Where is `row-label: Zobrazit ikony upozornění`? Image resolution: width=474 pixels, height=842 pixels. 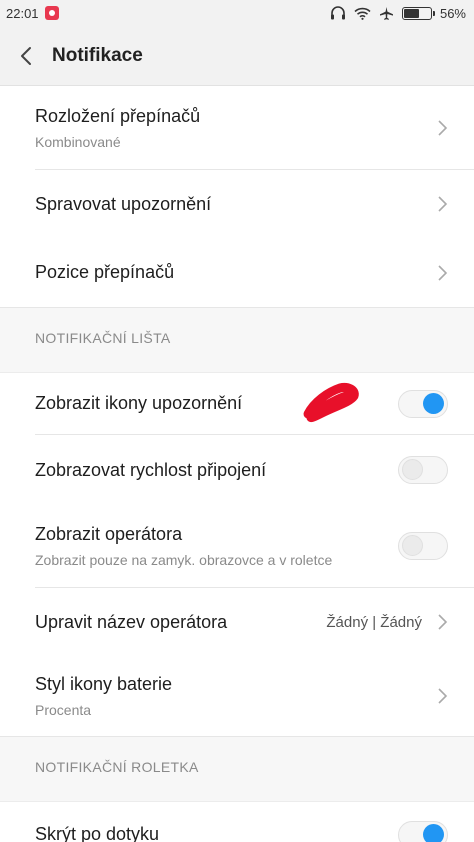
row-label: Zobrazit ikony upozornění is located at coordinates (139, 403).